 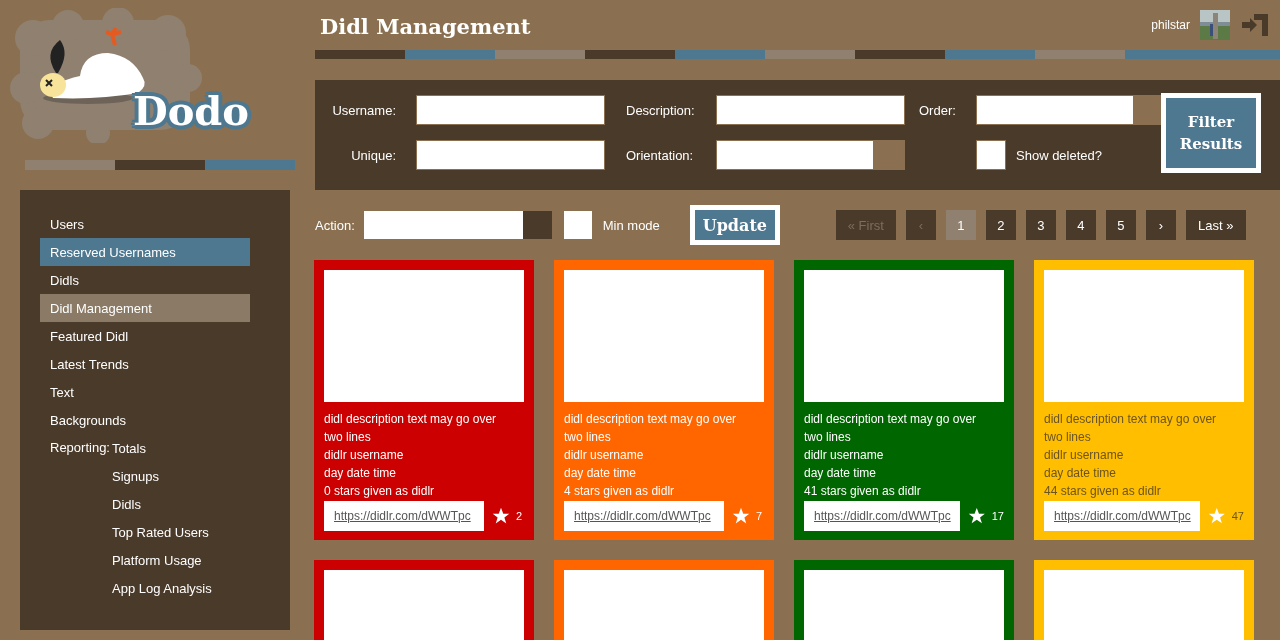 I want to click on logo-text: Dodo, so click(x=191, y=111).